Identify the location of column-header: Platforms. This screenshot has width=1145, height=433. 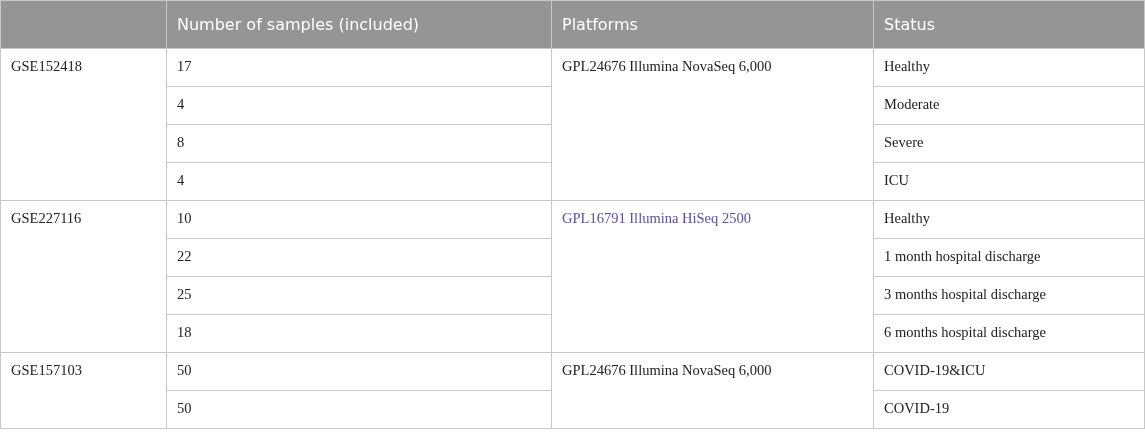
(712, 24).